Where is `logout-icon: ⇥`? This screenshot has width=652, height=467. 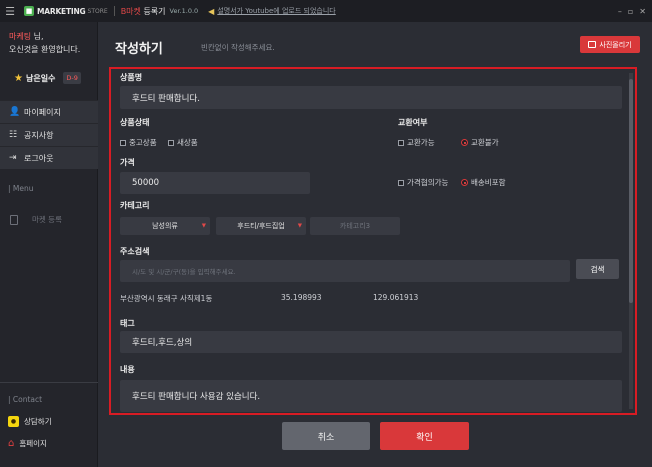
logout-icon: ⇥ is located at coordinates (13, 158).